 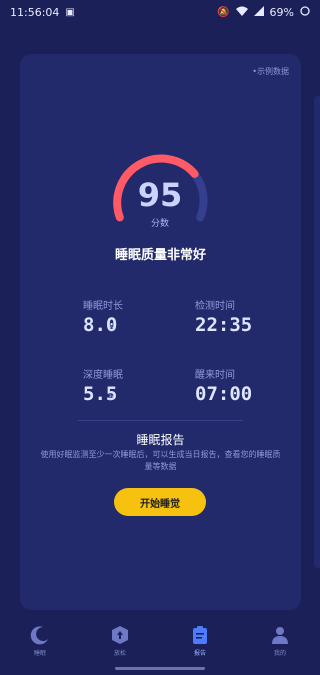 What do you see at coordinates (258, 12) in the screenshot?
I see `signal-icon` at bounding box center [258, 12].